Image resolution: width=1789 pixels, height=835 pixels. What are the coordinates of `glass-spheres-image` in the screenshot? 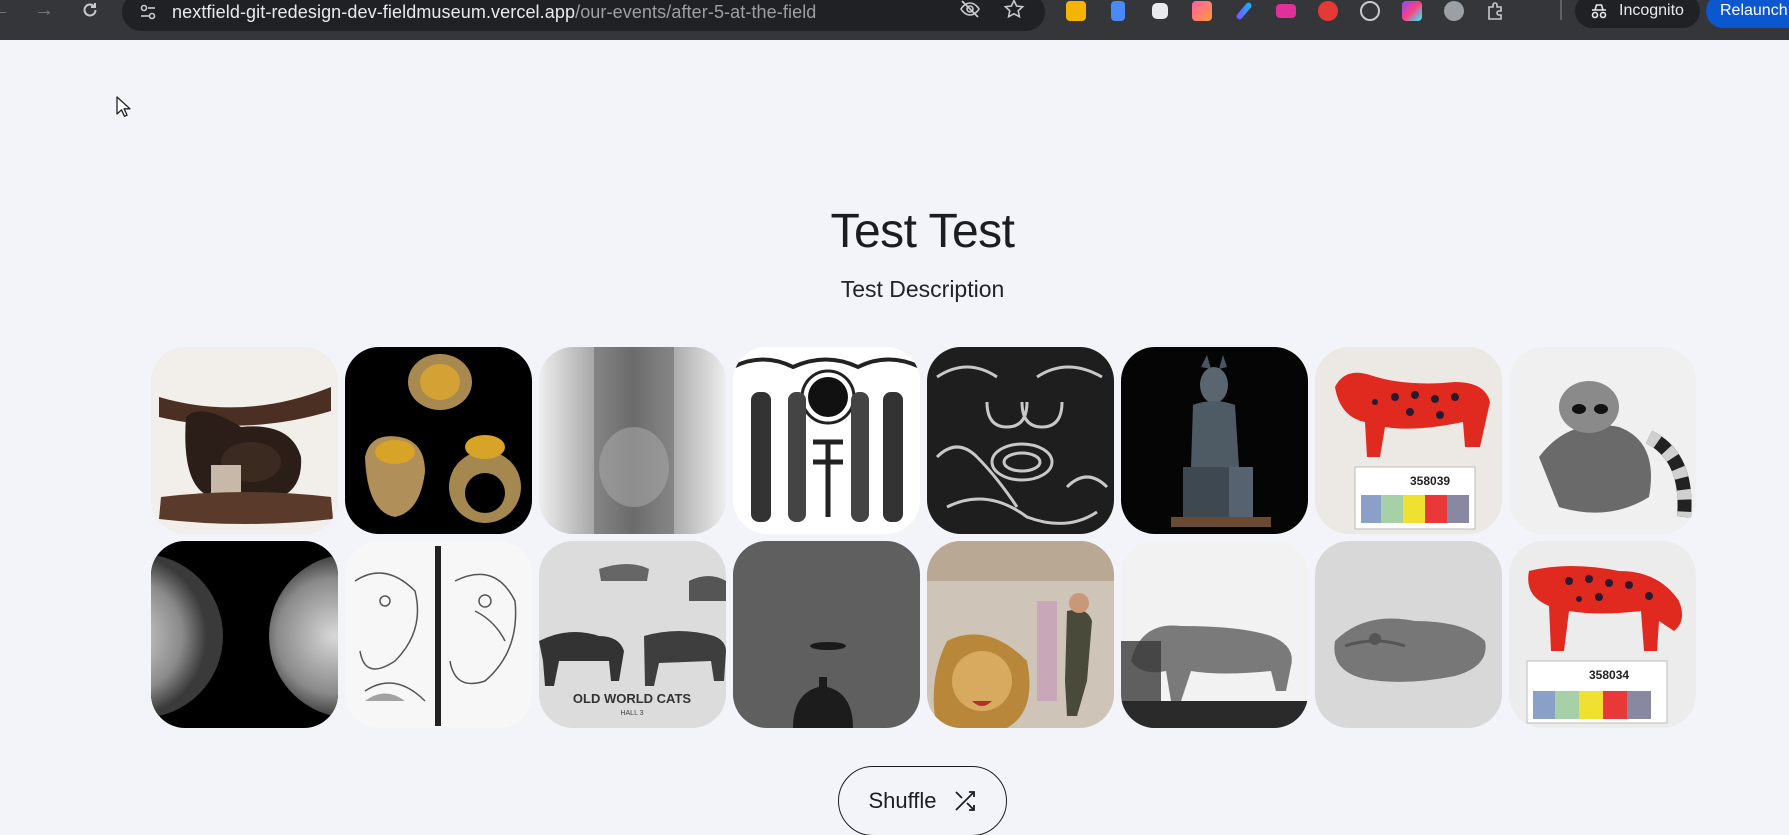 It's located at (244, 634).